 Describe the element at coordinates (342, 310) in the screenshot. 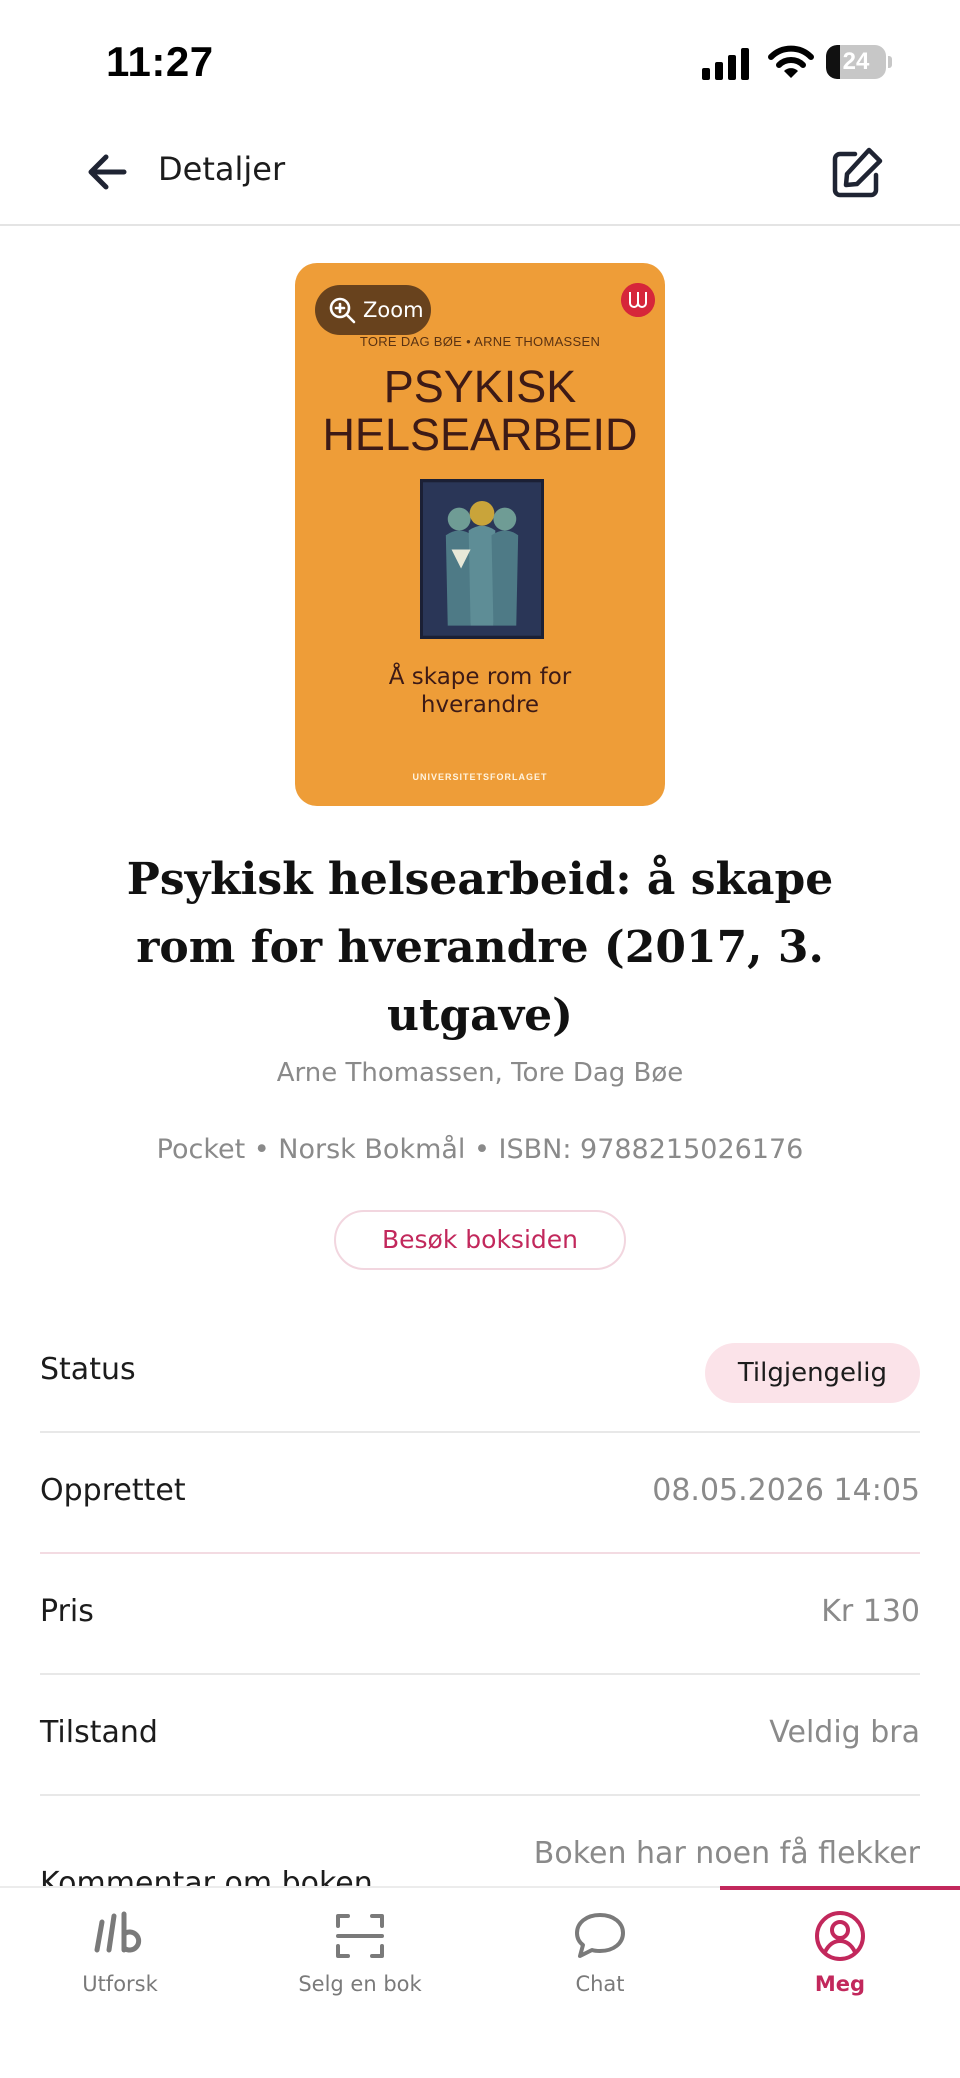

I see `zoom-in-icon` at that location.